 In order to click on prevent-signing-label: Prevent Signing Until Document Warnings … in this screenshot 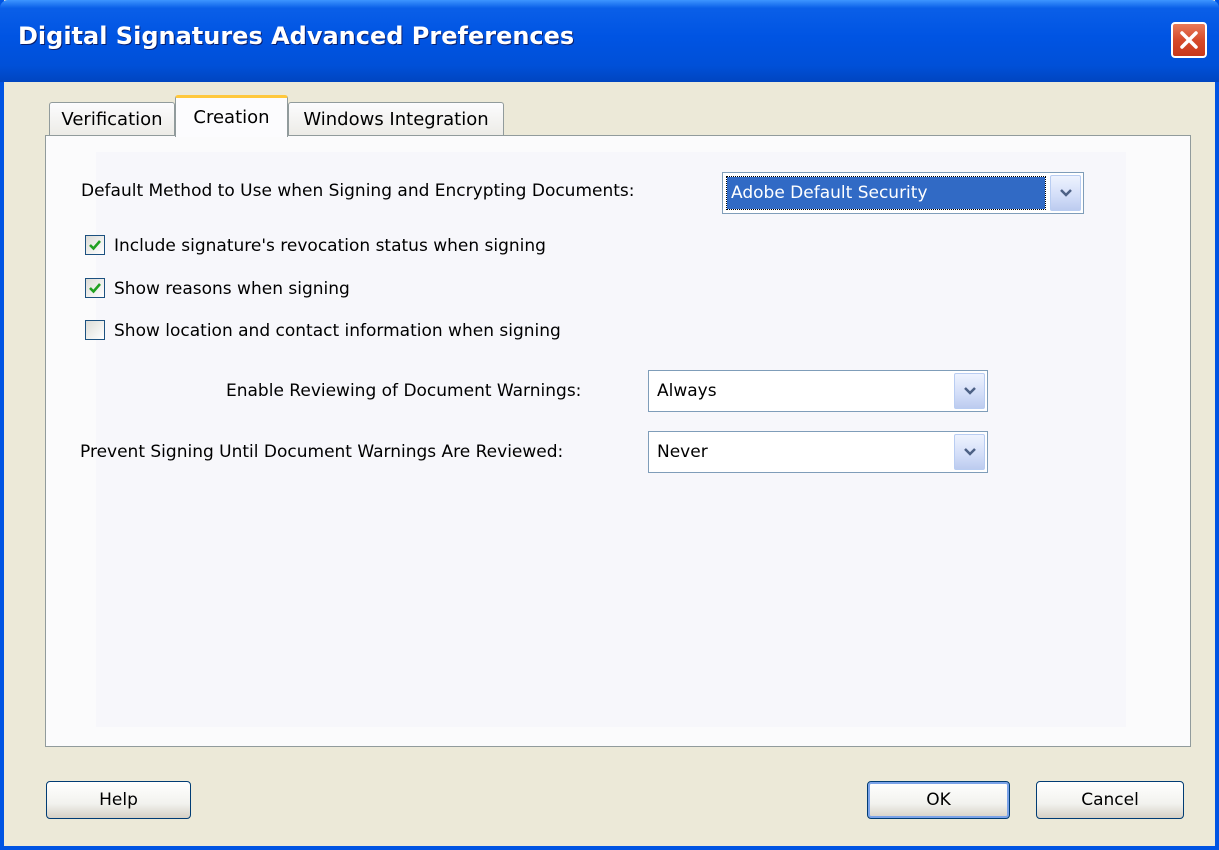, I will do `click(322, 452)`.